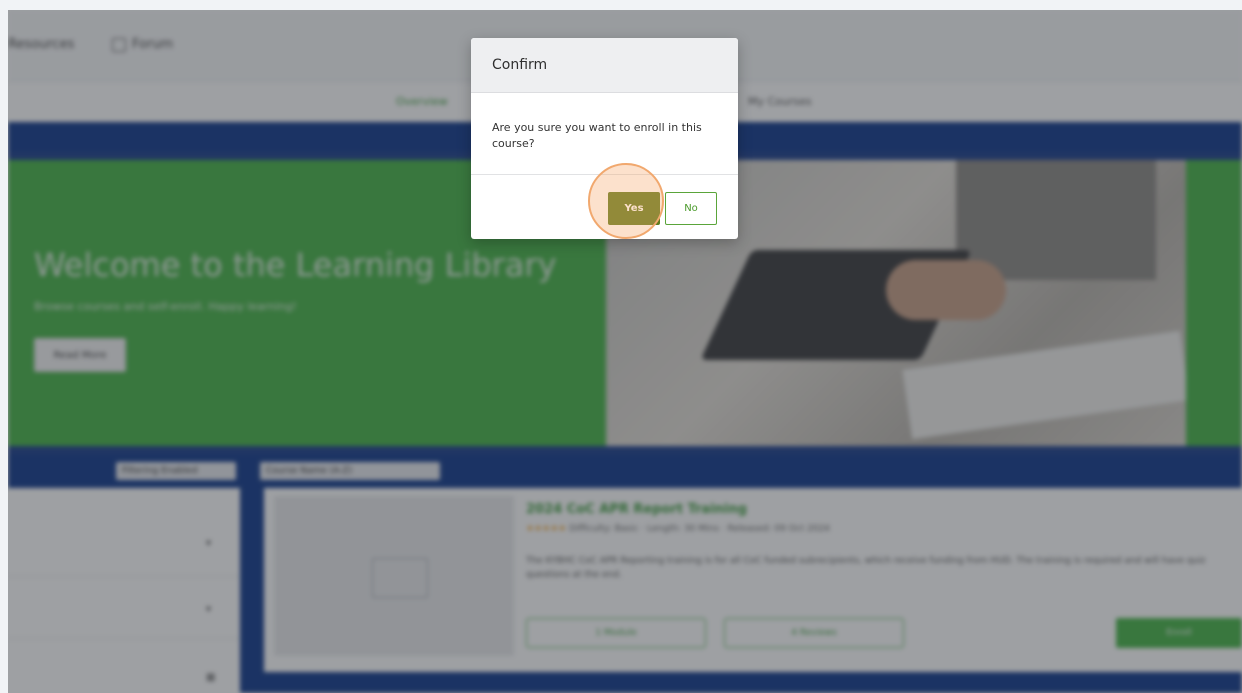  What do you see at coordinates (604, 207) in the screenshot?
I see `dialog-footer: Yes No` at bounding box center [604, 207].